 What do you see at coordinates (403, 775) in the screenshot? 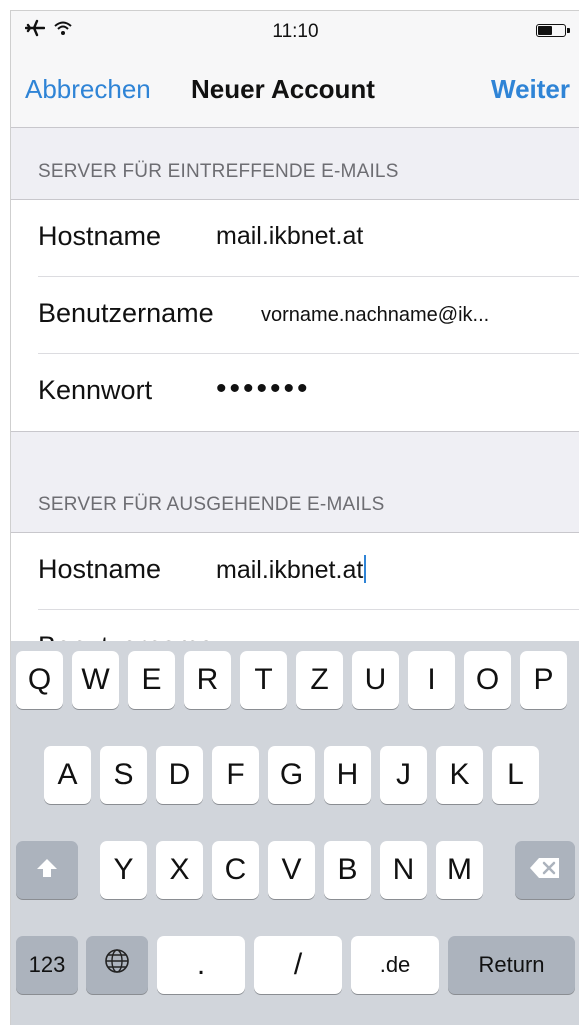
I see `key-j: J` at bounding box center [403, 775].